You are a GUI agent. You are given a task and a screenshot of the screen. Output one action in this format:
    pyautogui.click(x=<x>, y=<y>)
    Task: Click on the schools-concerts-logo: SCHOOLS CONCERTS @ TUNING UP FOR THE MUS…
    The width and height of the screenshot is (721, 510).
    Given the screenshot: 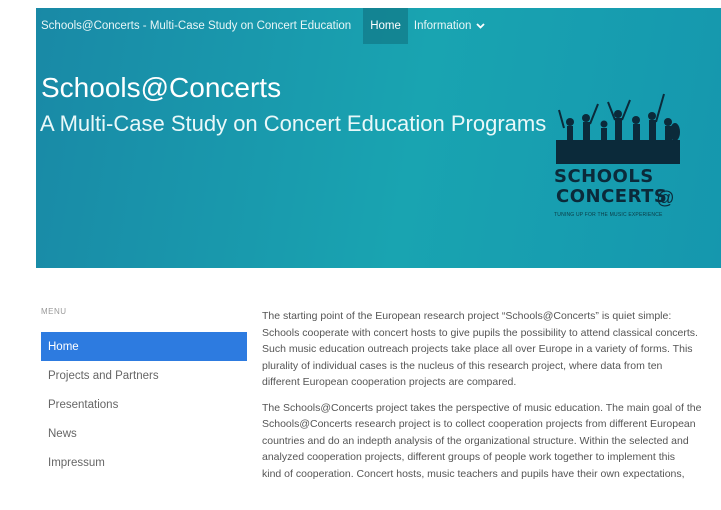 What is the action you would take?
    pyautogui.click(x=622, y=163)
    